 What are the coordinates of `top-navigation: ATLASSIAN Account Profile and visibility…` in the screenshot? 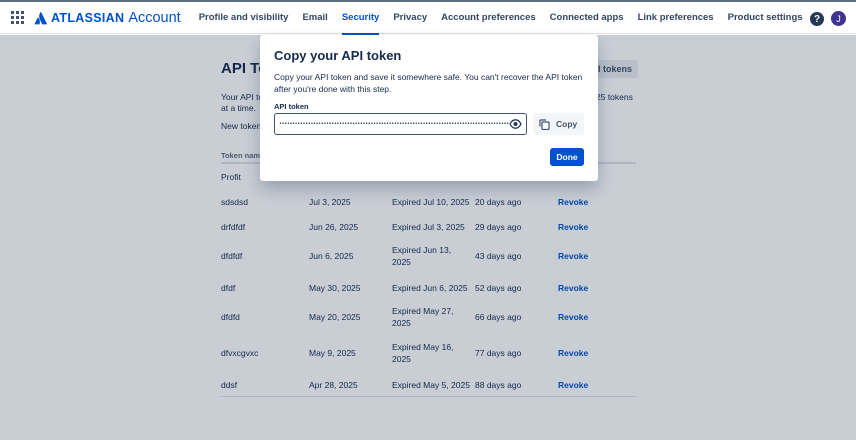 It's located at (428, 17).